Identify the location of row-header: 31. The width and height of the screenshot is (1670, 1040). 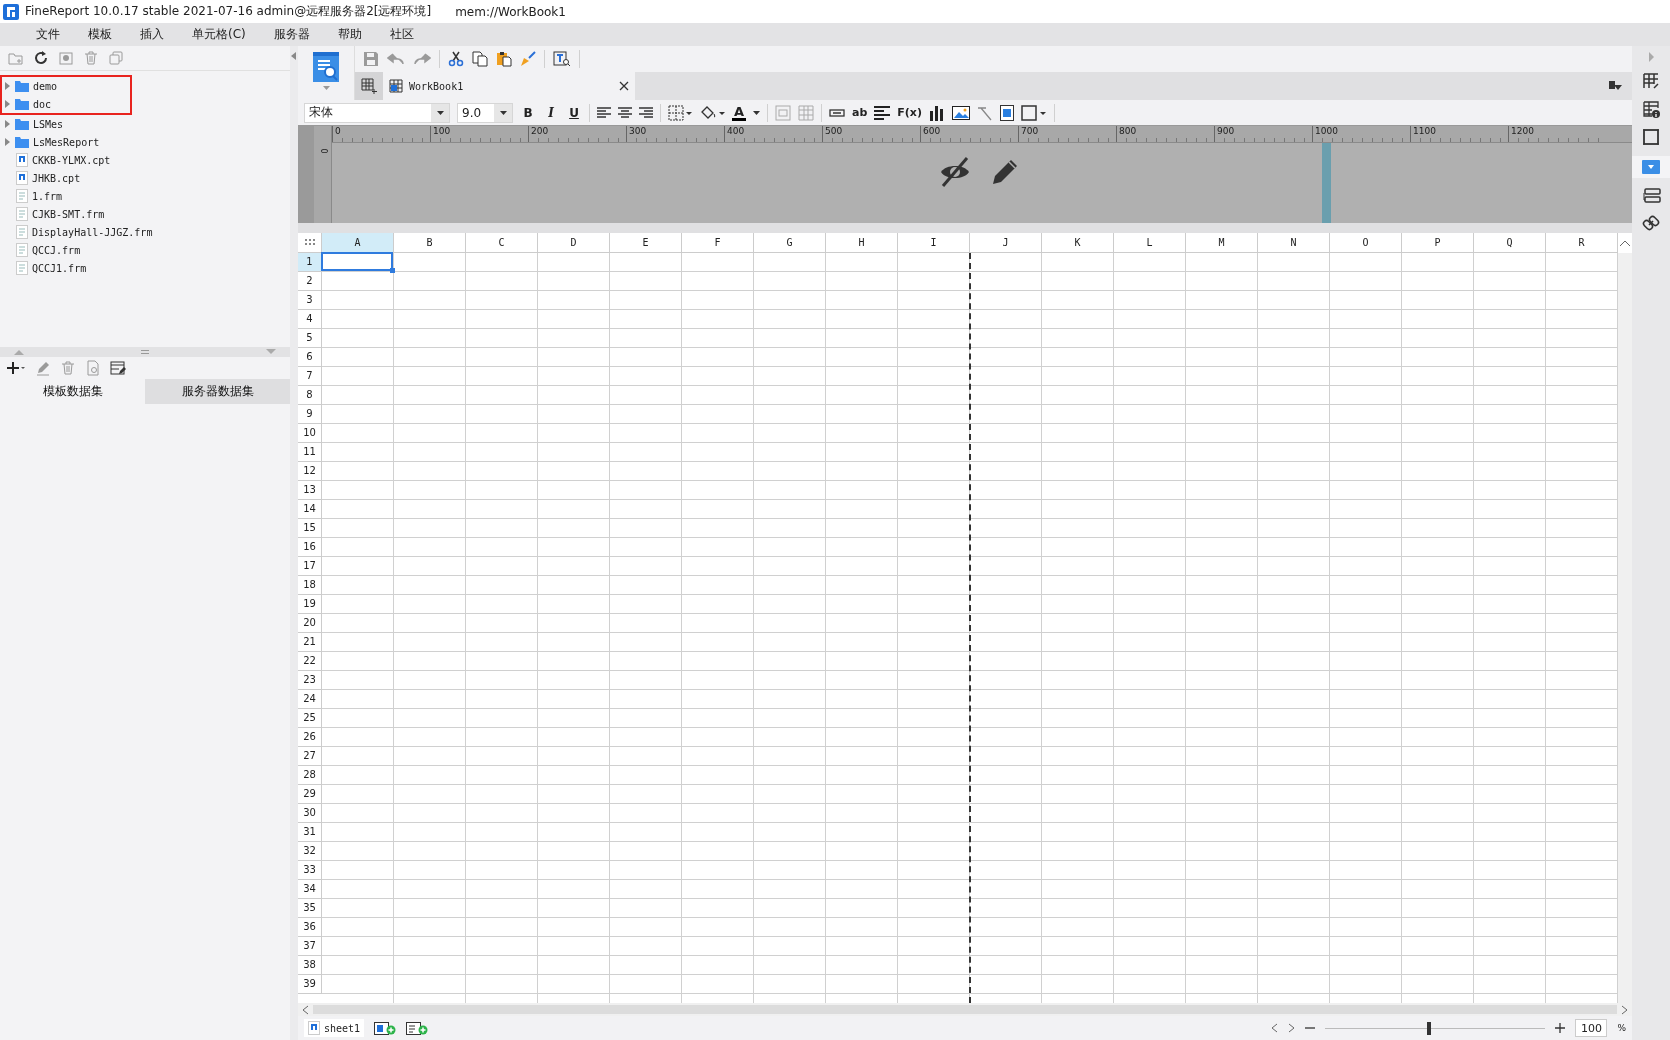
(310, 832).